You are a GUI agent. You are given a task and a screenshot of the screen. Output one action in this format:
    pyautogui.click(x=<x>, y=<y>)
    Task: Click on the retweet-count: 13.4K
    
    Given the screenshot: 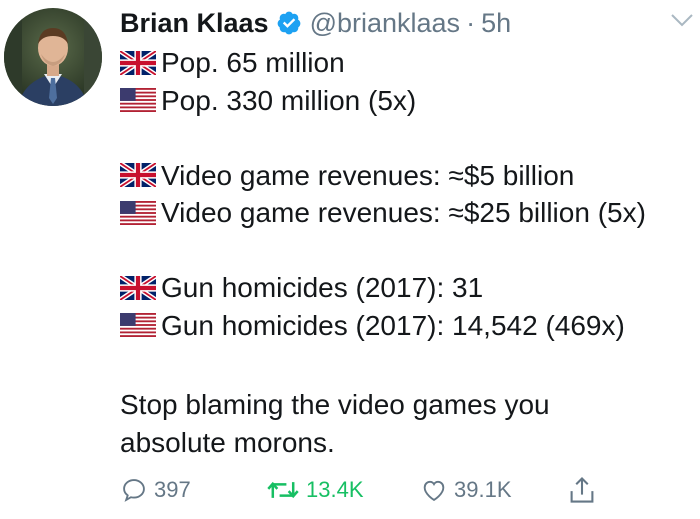 What is the action you would take?
    pyautogui.click(x=335, y=489)
    